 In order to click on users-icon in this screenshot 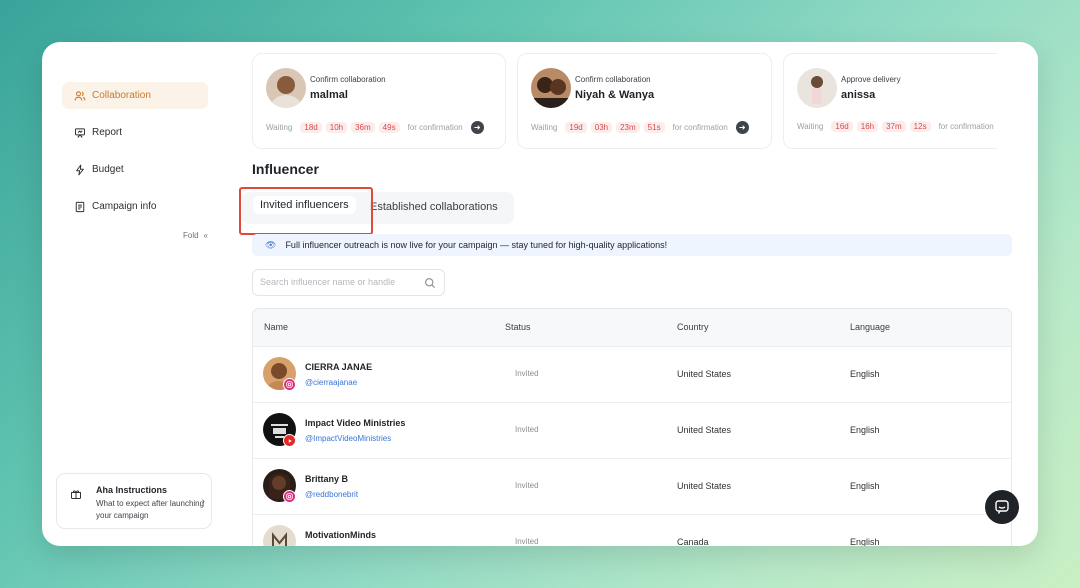, I will do `click(80, 96)`.